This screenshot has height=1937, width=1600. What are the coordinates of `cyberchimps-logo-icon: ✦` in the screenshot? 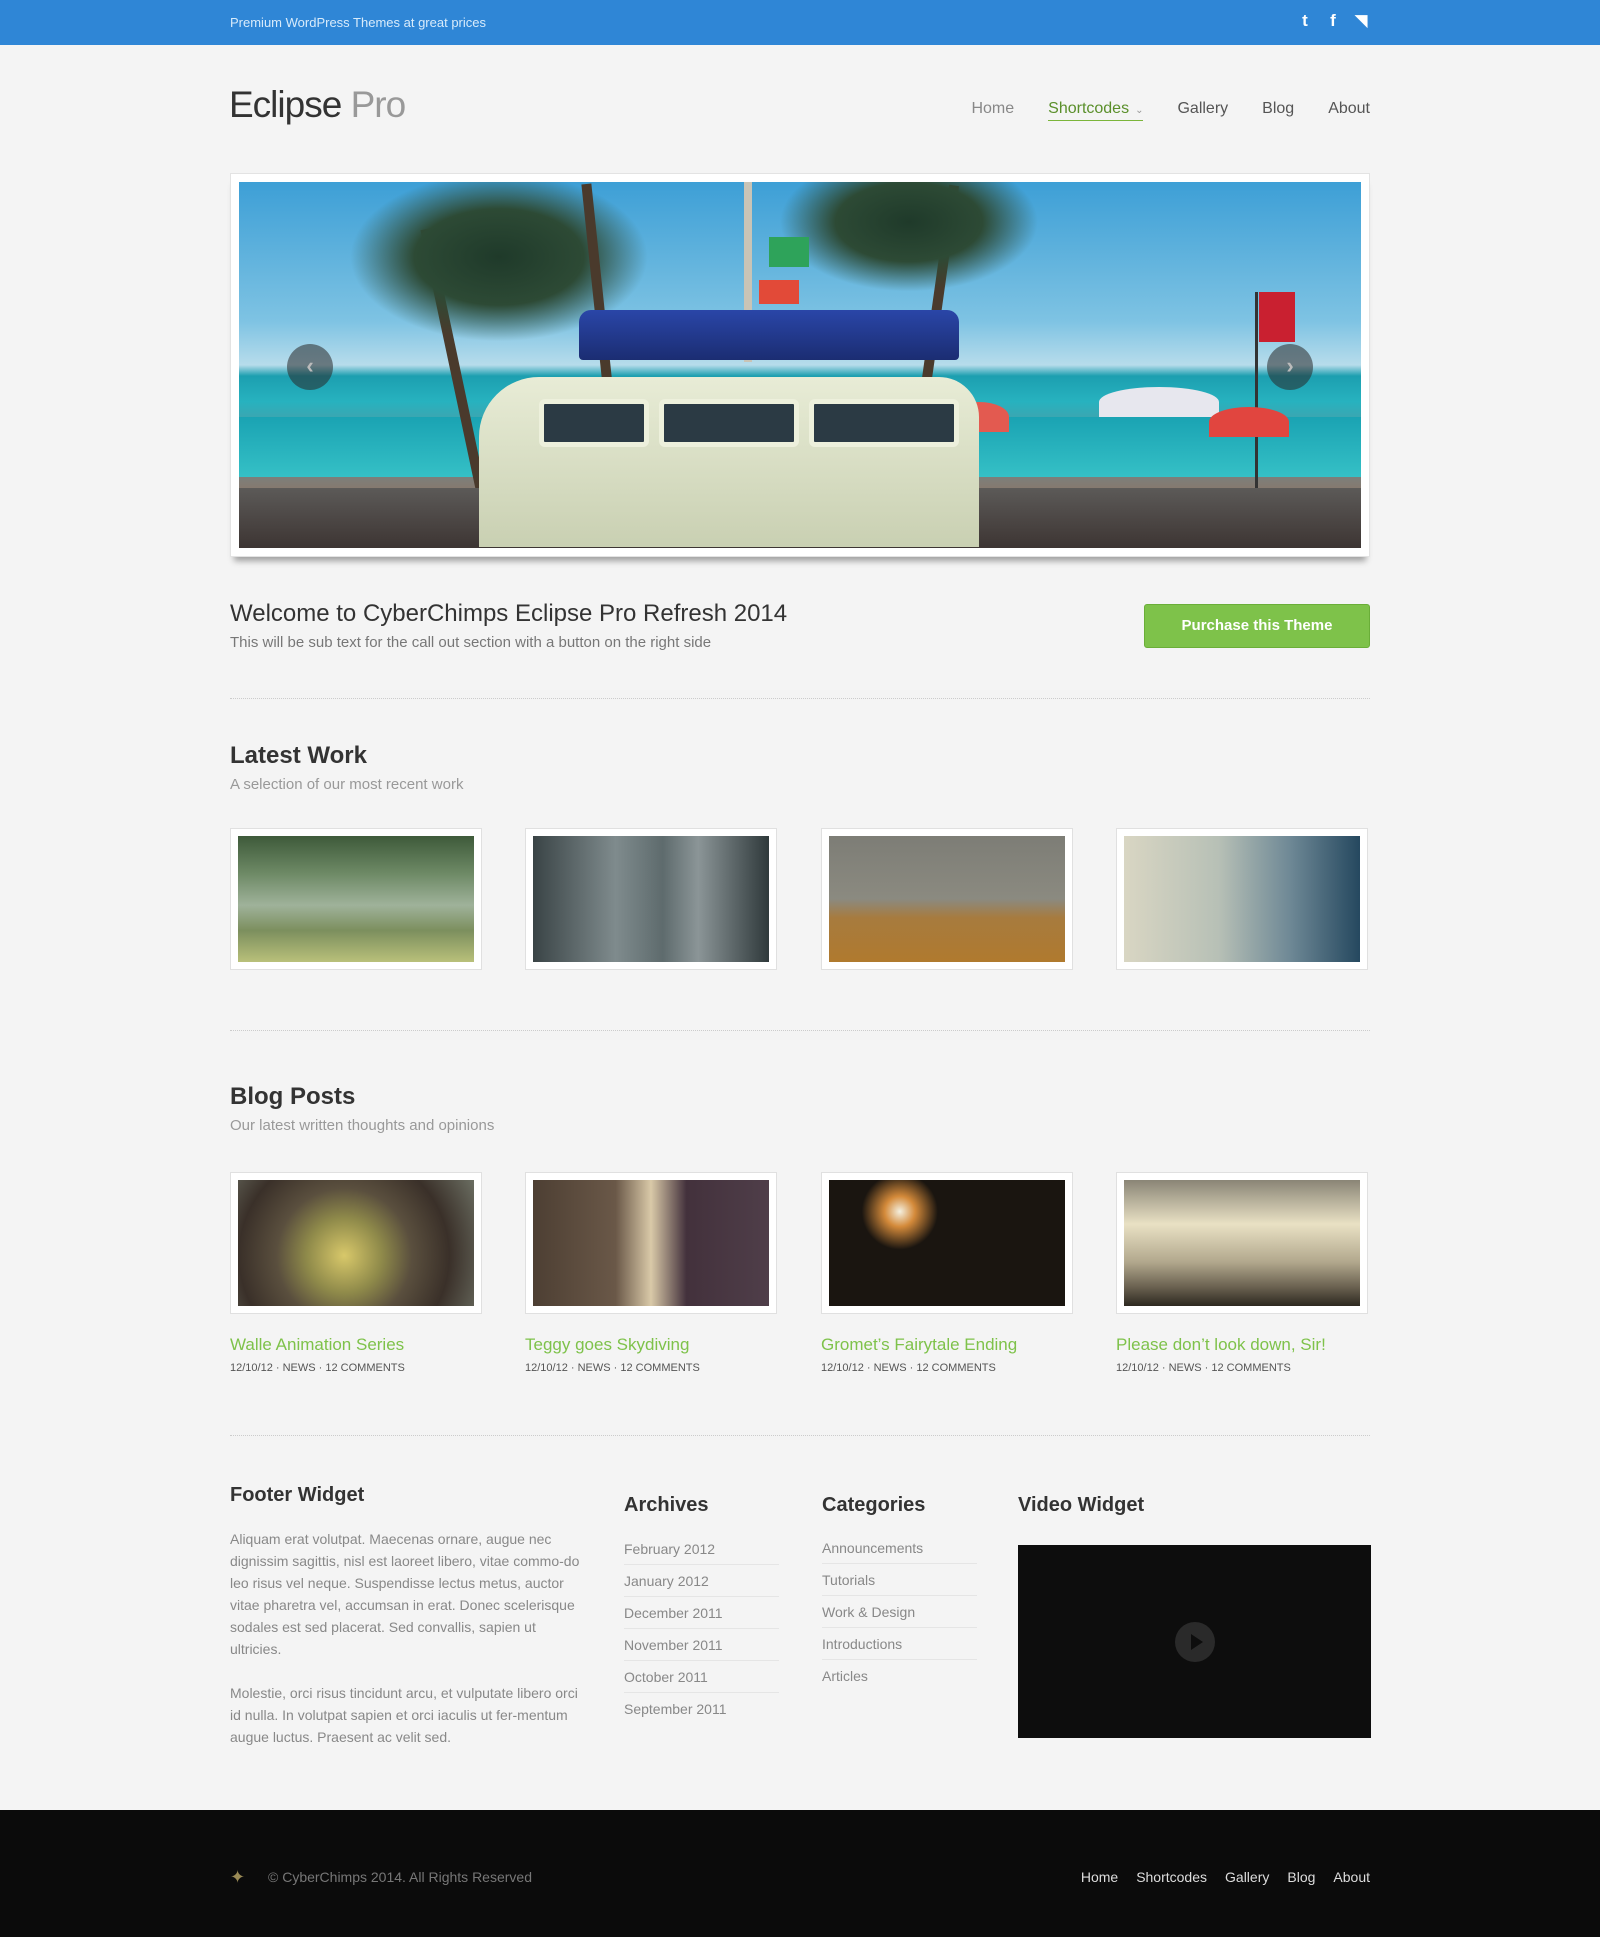 It's located at (238, 1877).